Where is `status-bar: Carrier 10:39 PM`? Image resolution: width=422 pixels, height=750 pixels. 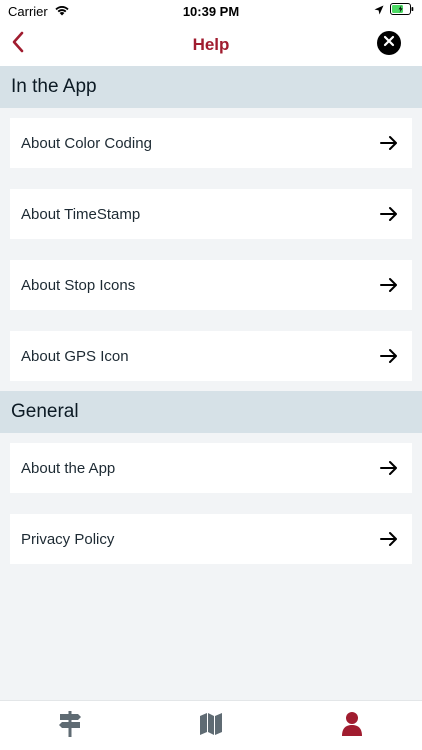
status-bar: Carrier 10:39 PM is located at coordinates (211, 12).